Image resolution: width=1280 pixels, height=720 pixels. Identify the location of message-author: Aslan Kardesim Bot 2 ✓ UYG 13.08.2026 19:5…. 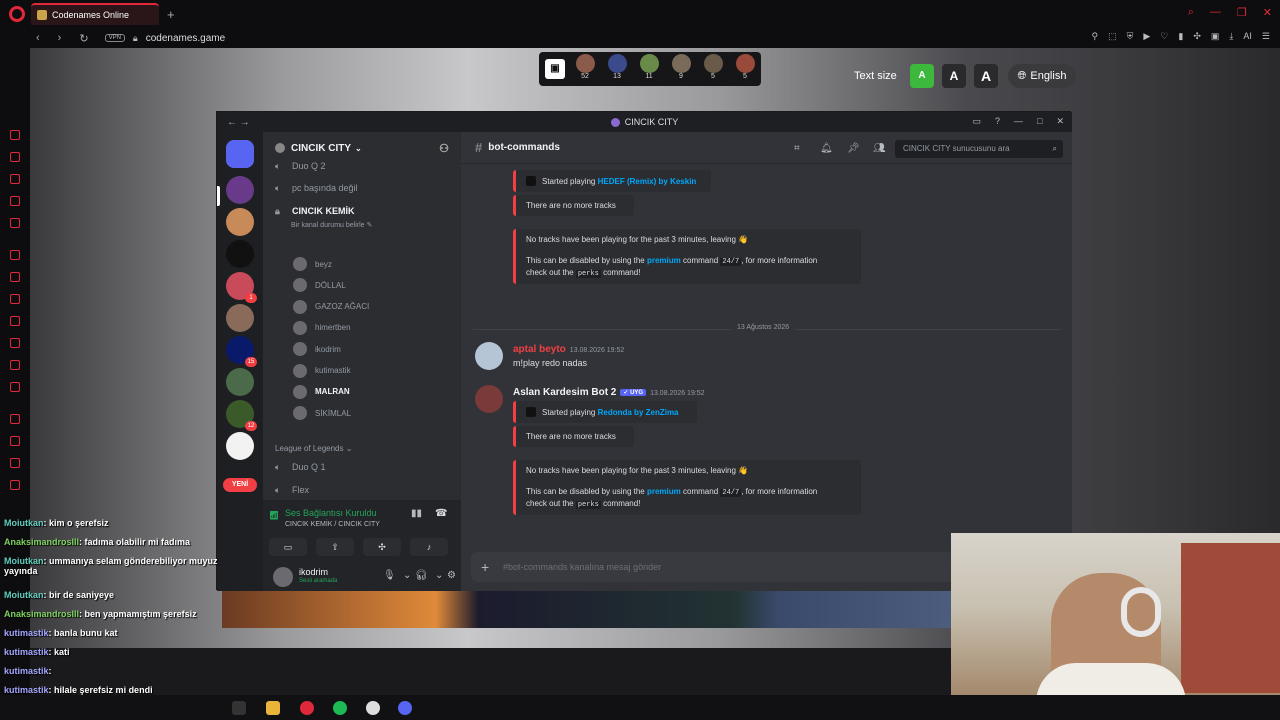
(609, 392).